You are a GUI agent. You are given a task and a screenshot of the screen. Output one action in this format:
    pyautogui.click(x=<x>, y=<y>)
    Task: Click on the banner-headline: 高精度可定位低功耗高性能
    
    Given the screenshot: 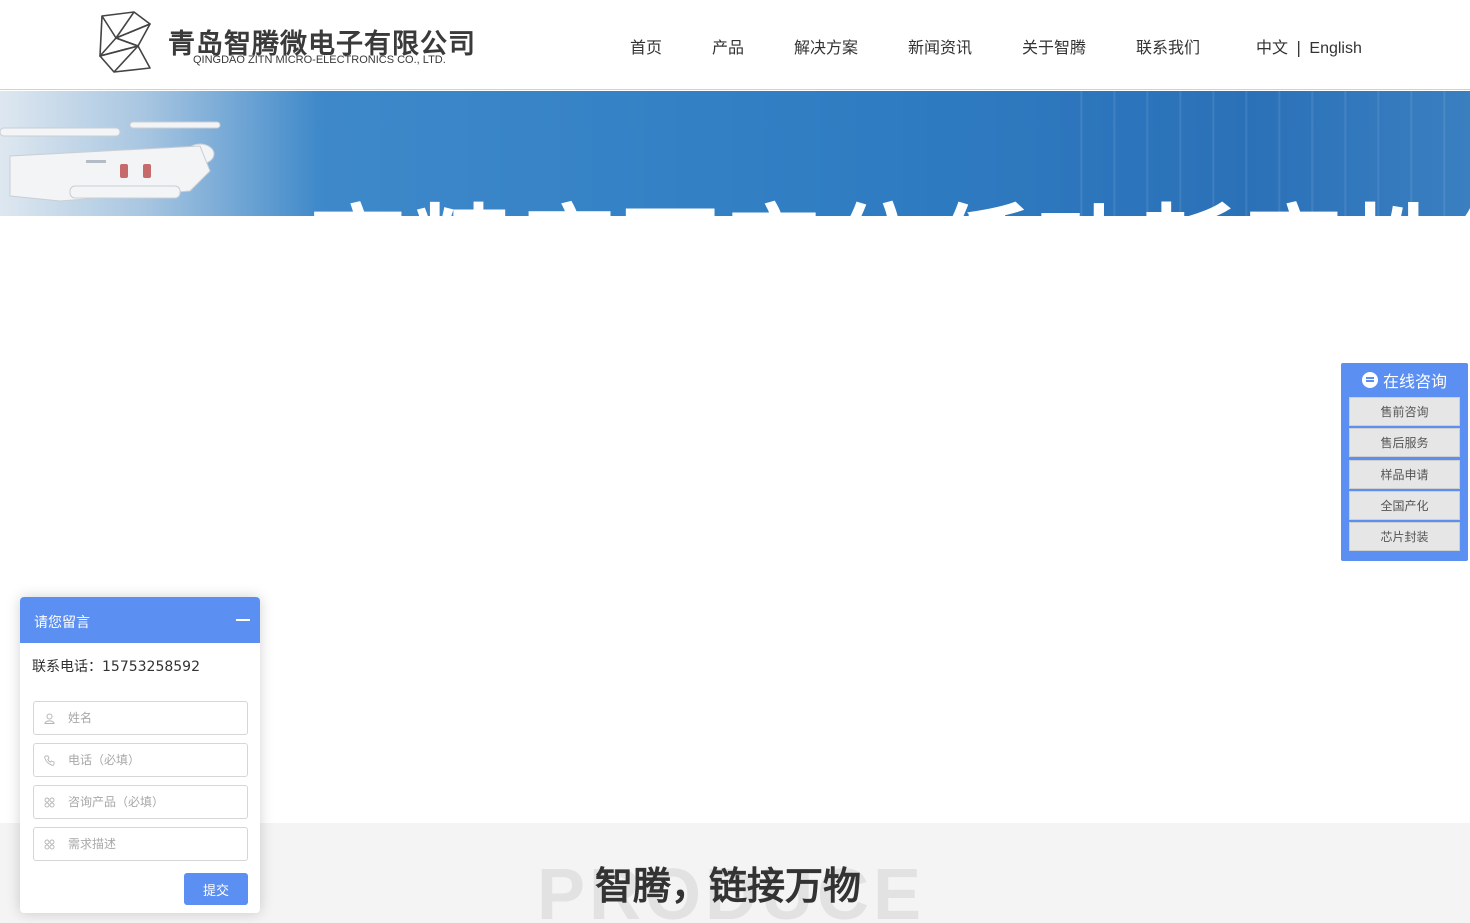 What is the action you would take?
    pyautogui.click(x=890, y=209)
    